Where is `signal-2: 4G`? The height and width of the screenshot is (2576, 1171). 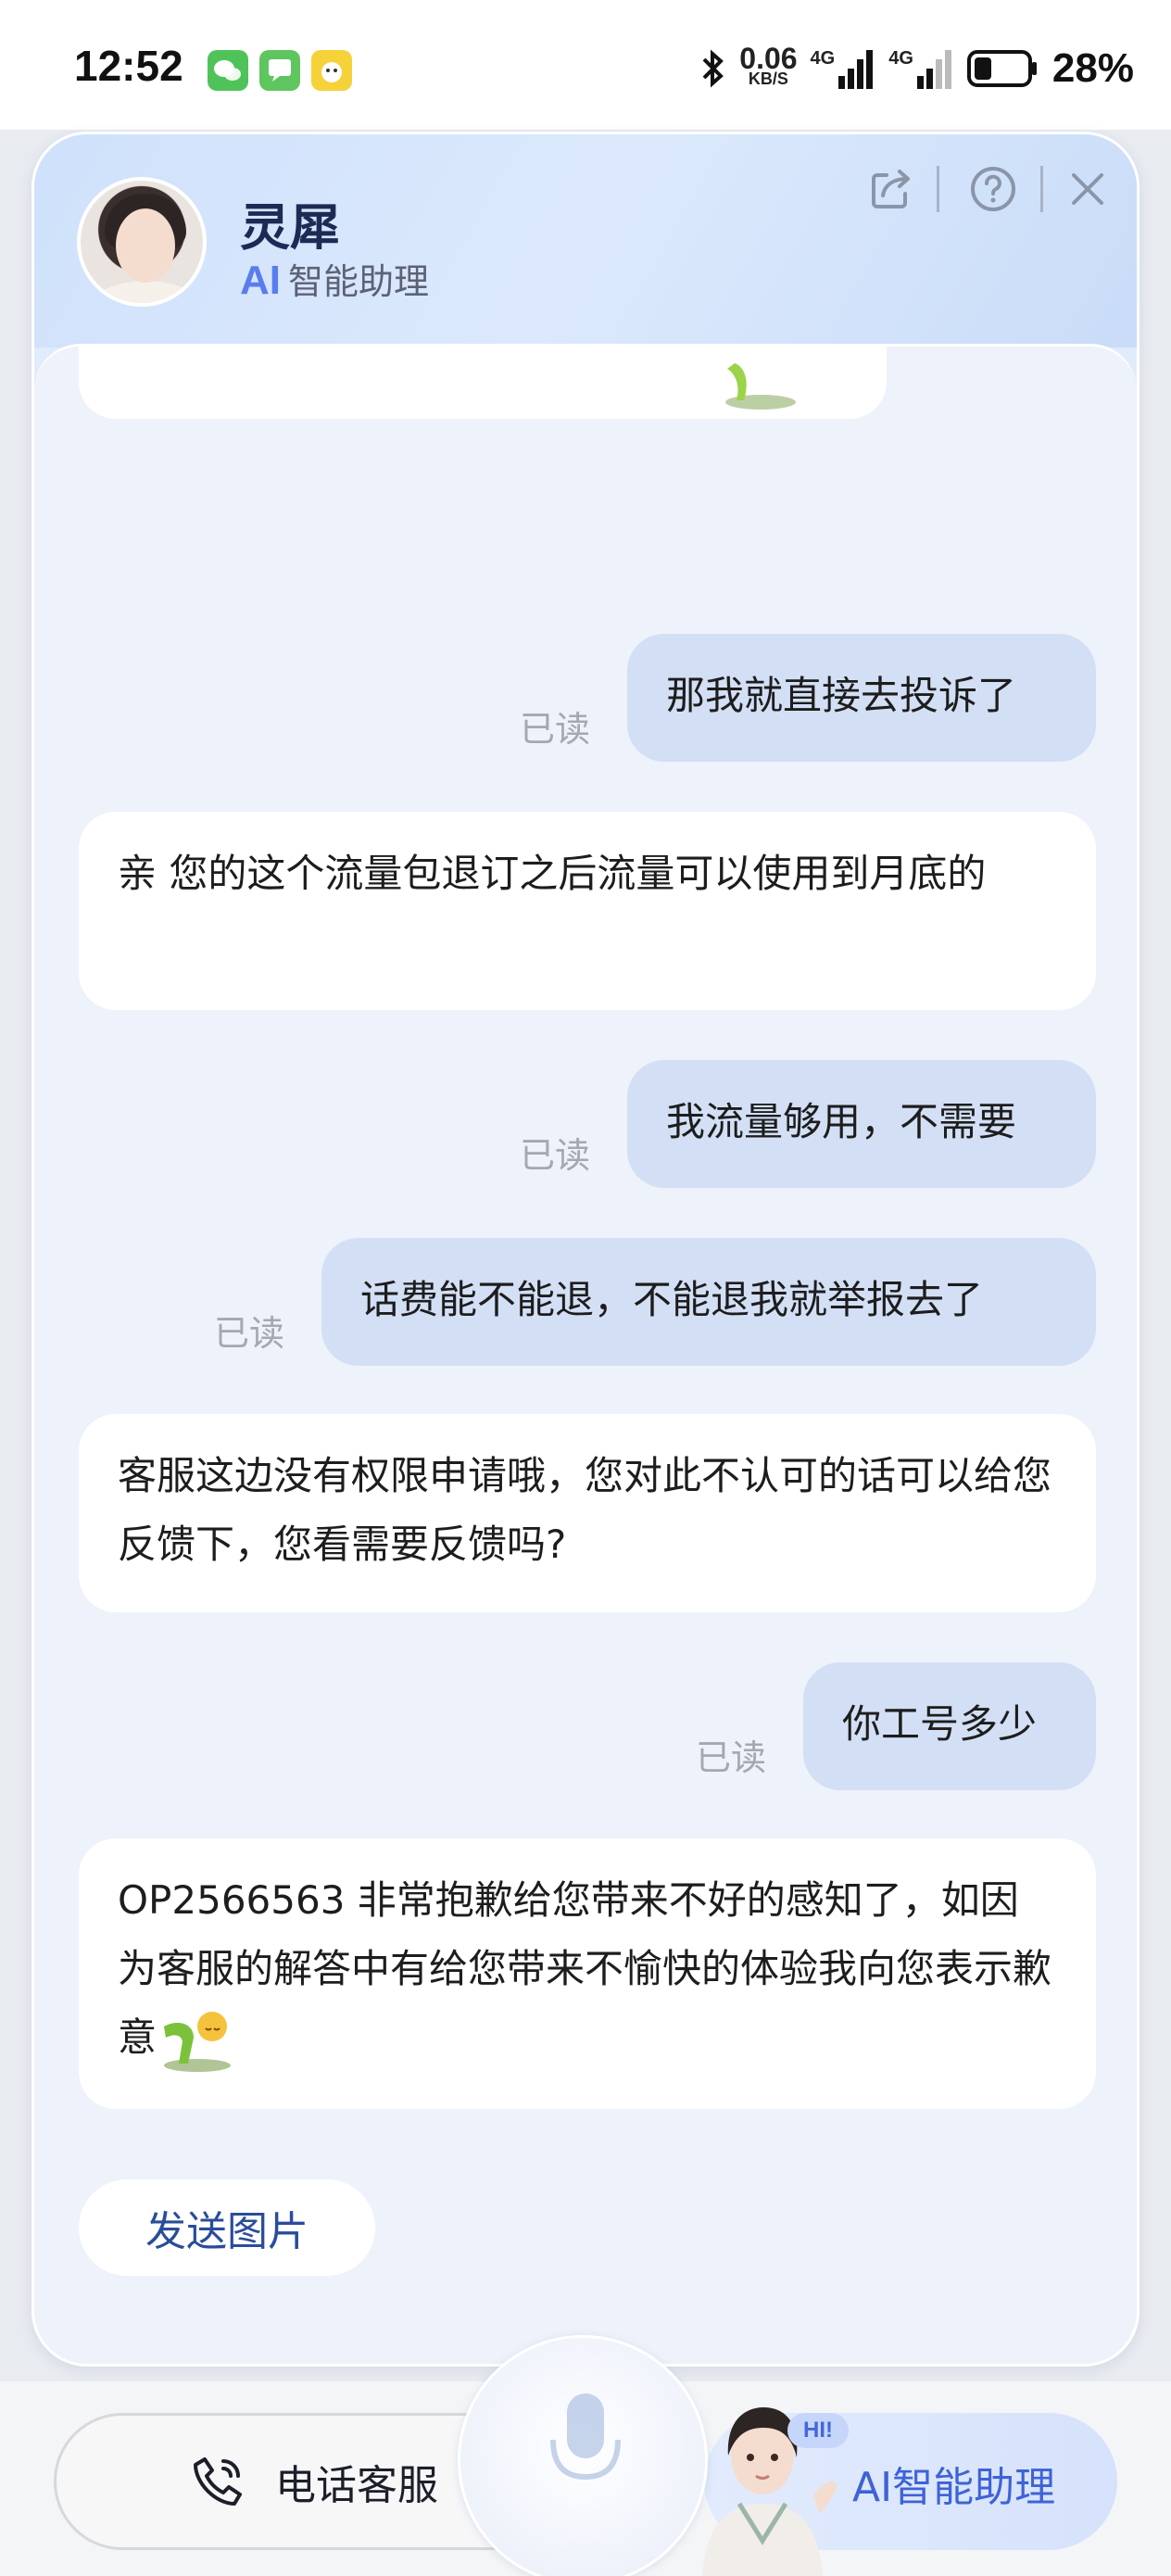
signal-2: 4G is located at coordinates (921, 68).